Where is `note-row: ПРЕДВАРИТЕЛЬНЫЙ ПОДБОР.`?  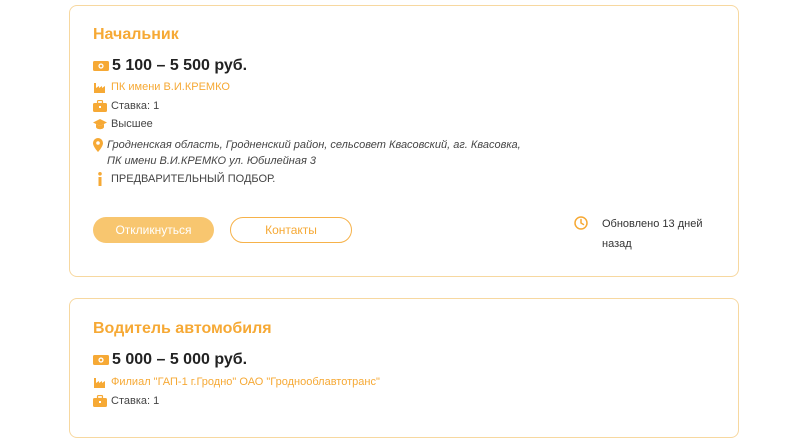 note-row: ПРЕДВАРИТЕЛЬНЫЙ ПОДБОР. is located at coordinates (184, 179).